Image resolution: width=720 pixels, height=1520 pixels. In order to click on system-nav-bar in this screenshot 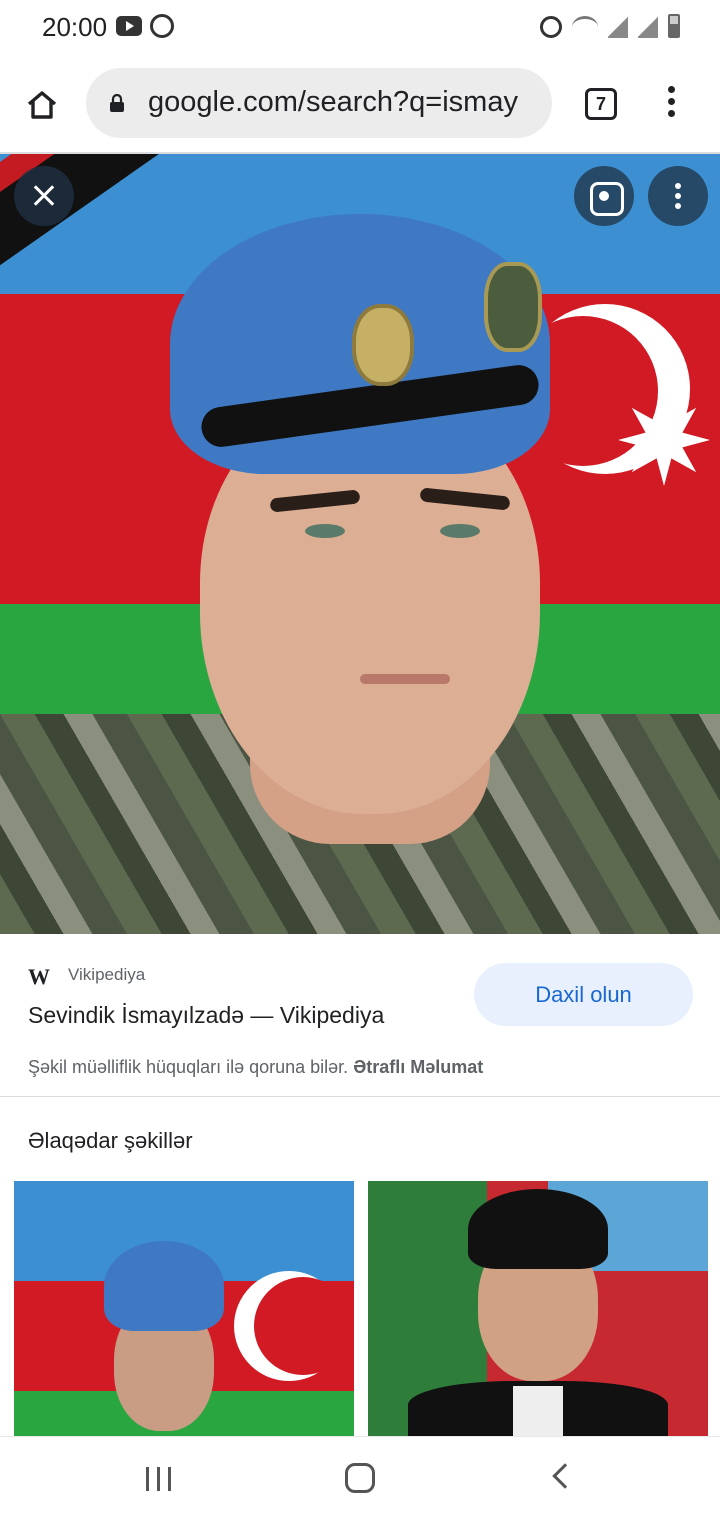, I will do `click(360, 1478)`.